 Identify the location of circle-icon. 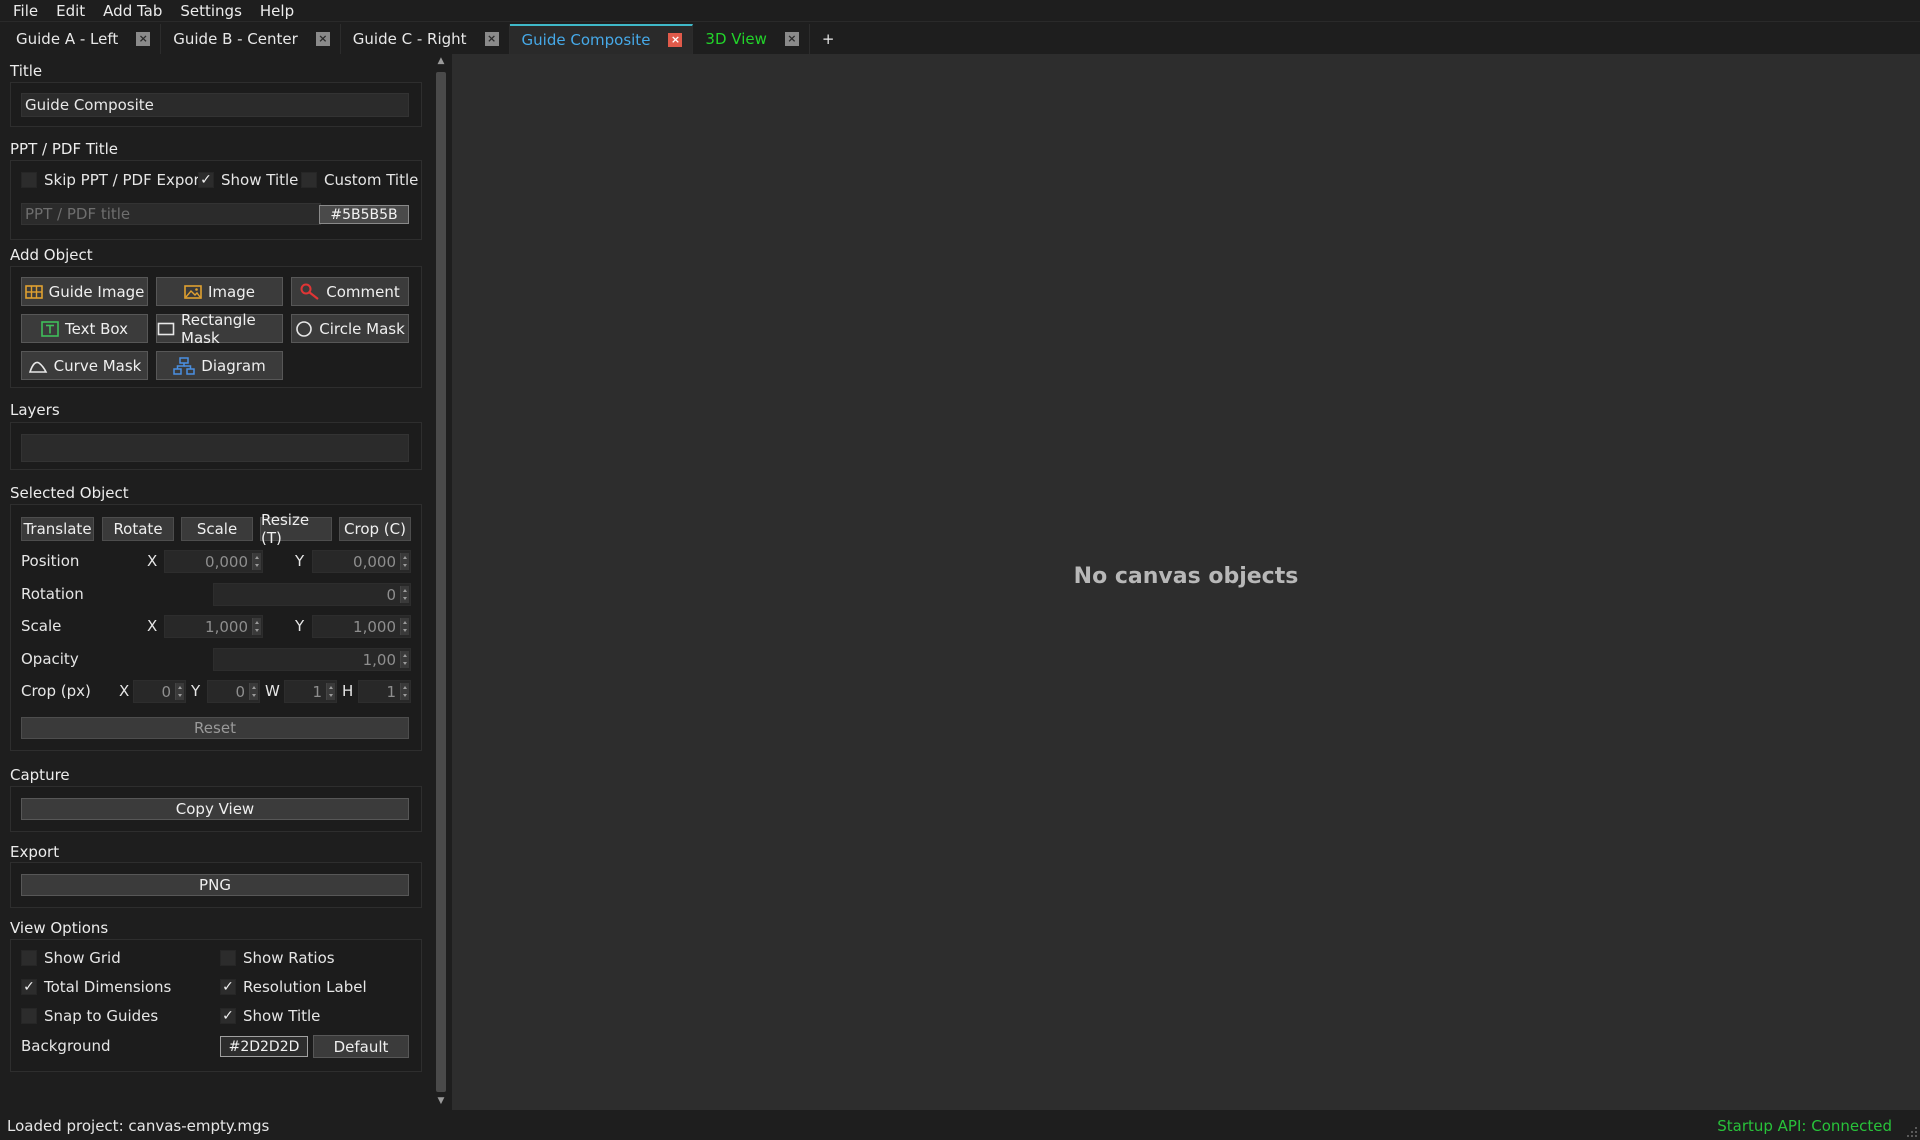
(304, 329).